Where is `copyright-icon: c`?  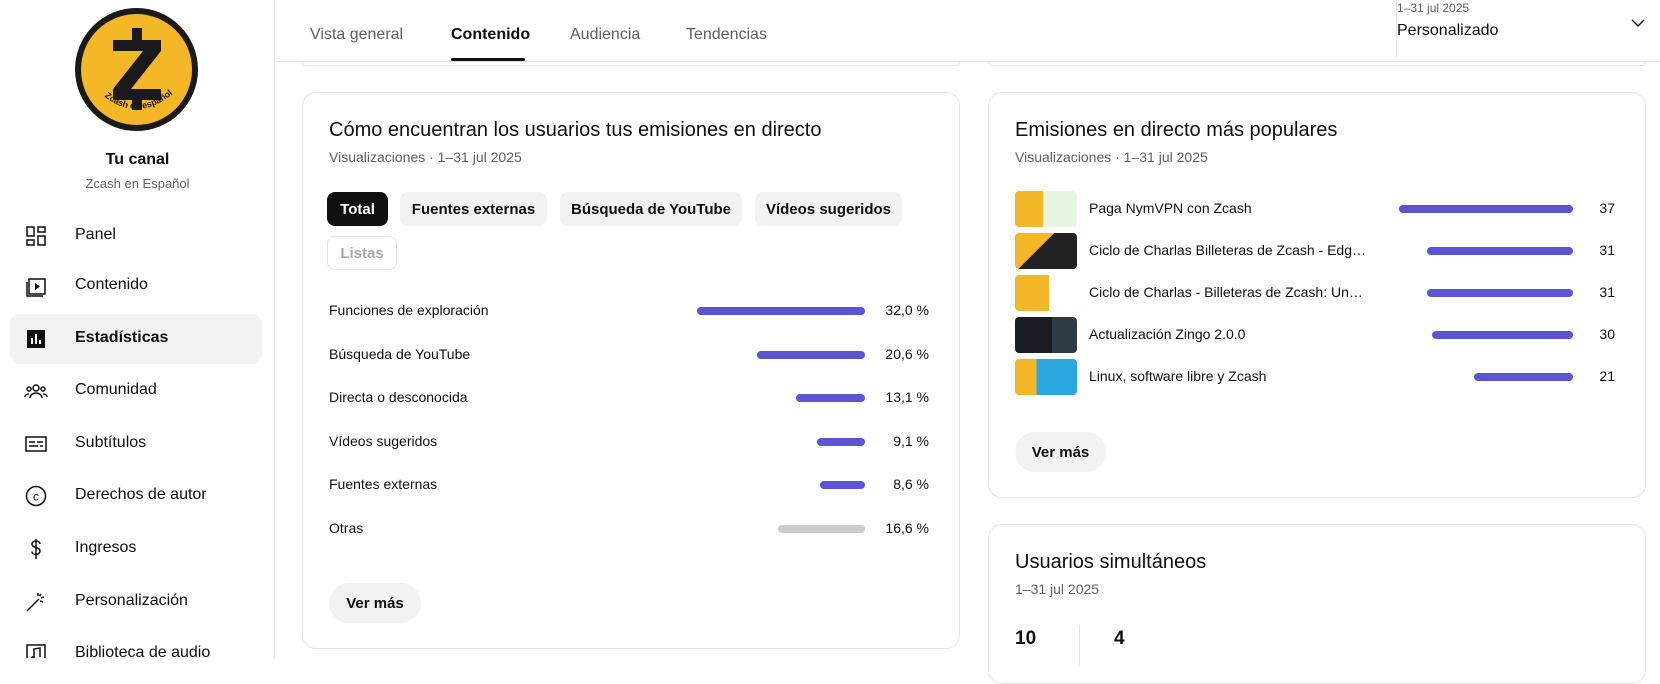
copyright-icon: c is located at coordinates (36, 496).